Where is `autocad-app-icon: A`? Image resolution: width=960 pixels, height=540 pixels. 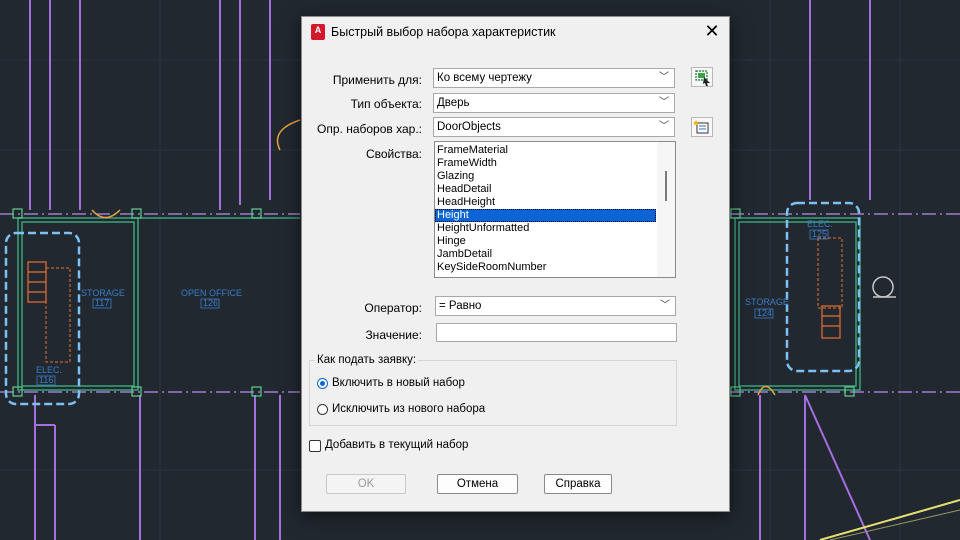
autocad-app-icon: A is located at coordinates (318, 32).